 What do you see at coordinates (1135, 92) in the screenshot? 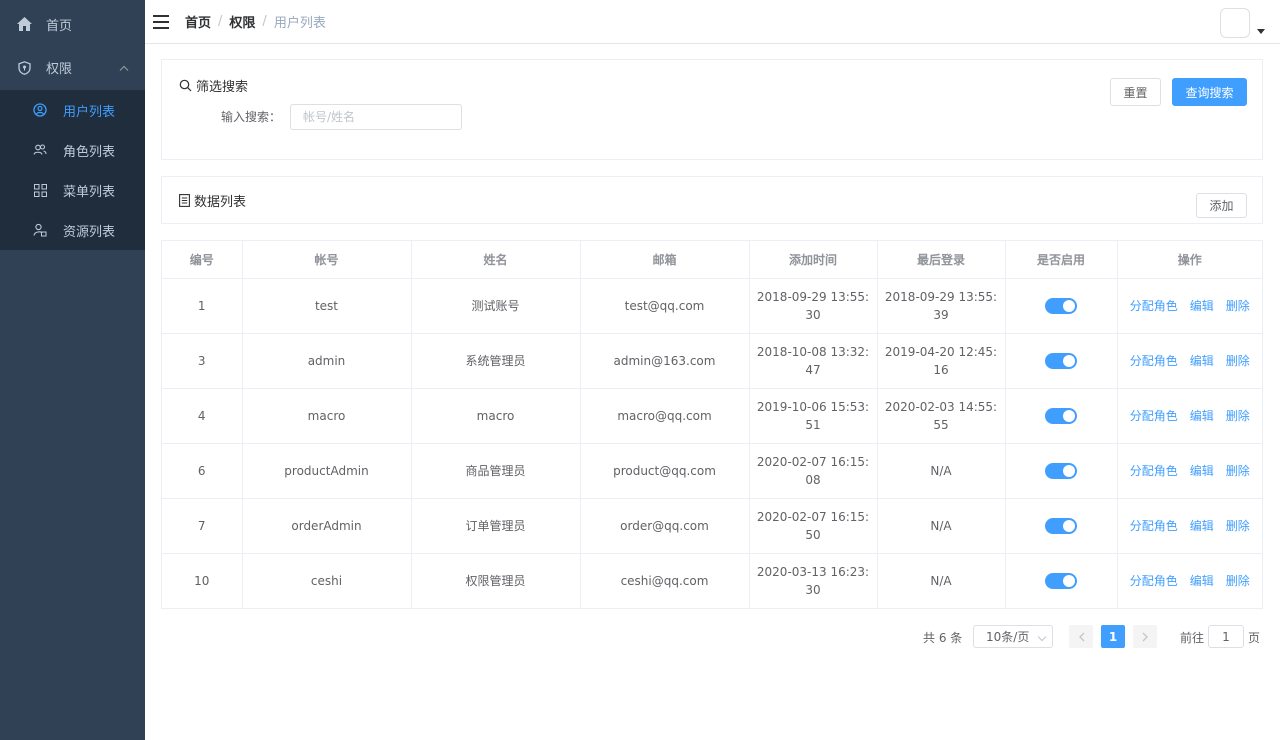
I see `reset-button: 重置` at bounding box center [1135, 92].